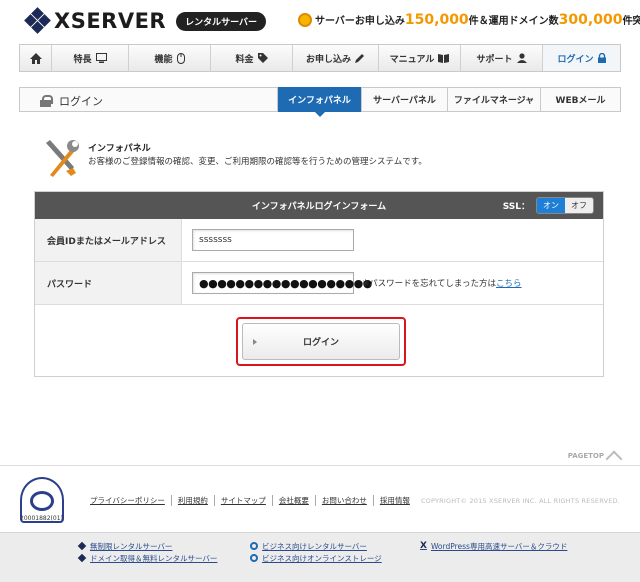 This screenshot has width=640, height=582. Describe the element at coordinates (631, 21) in the screenshot. I see `promo-suffix: 件突破!!` at that location.